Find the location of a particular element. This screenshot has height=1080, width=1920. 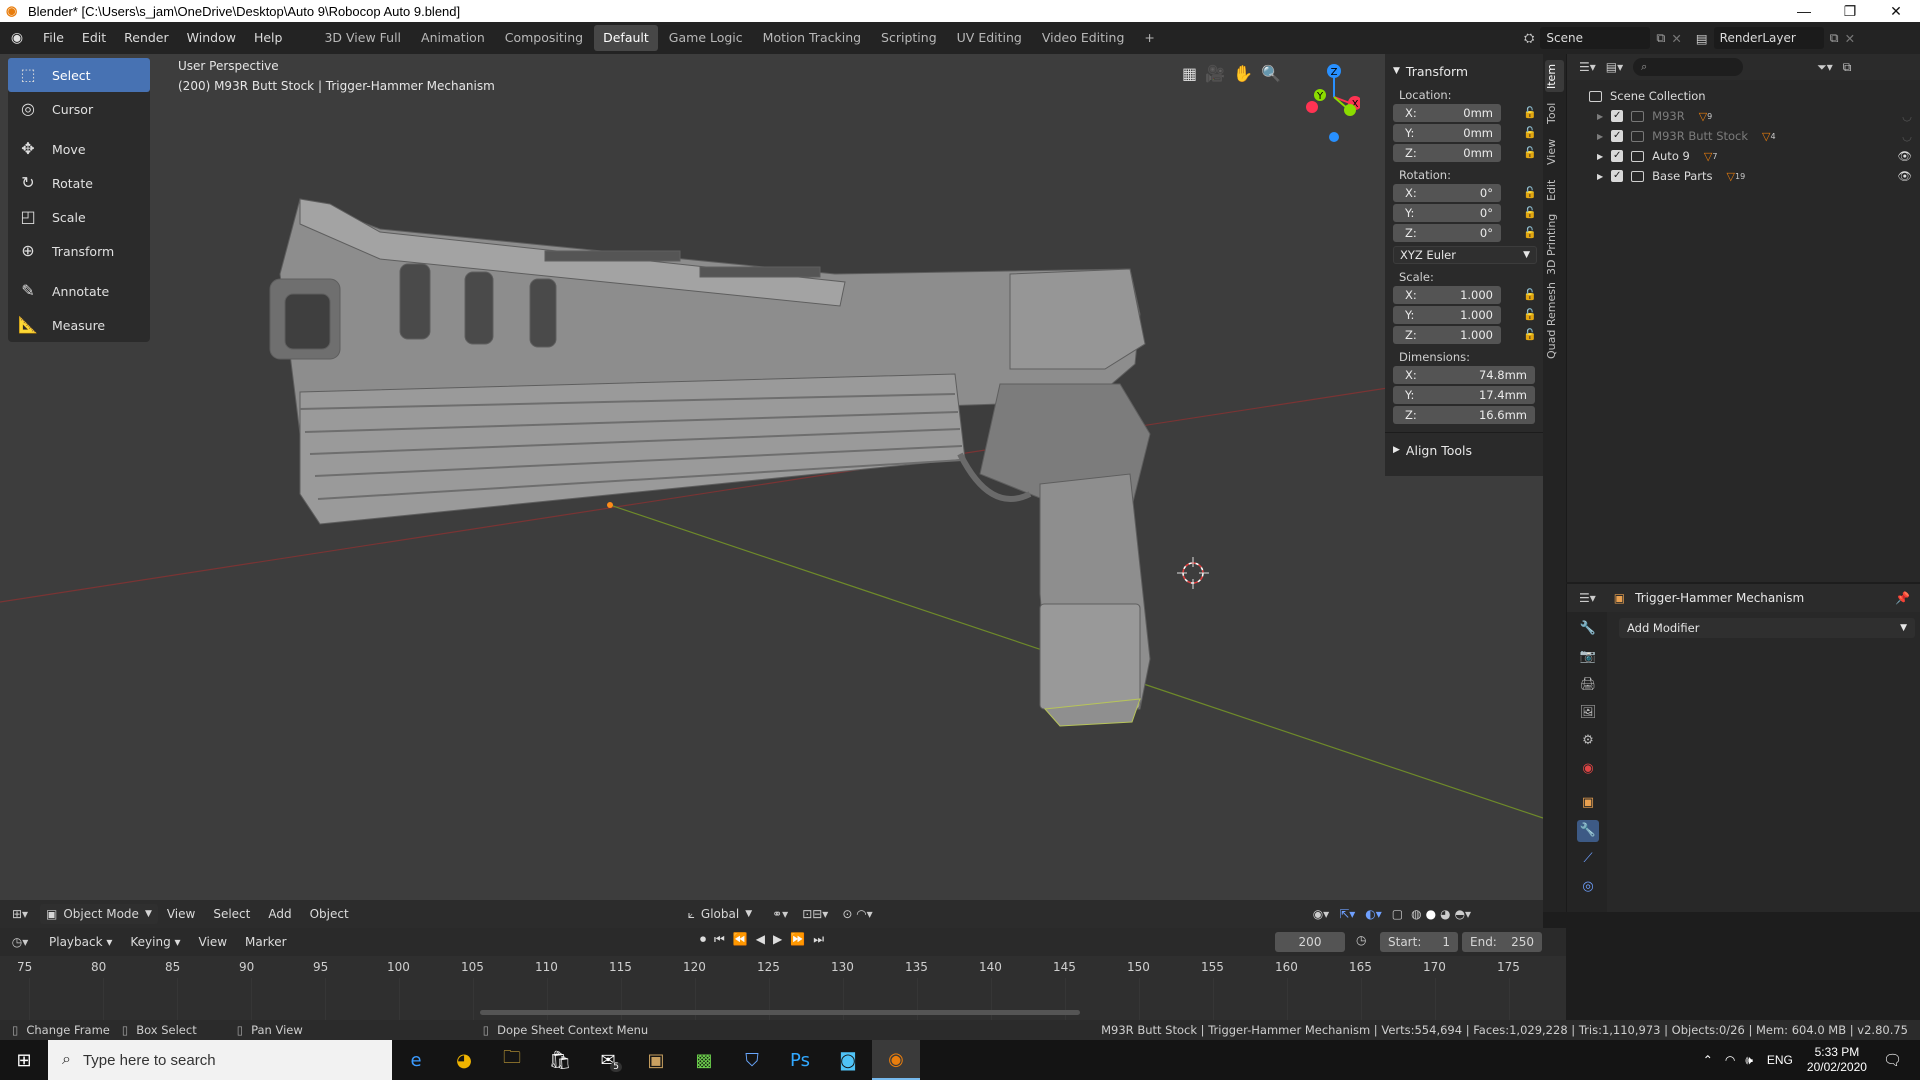

material-shading-icon: ◕ is located at coordinates (1445, 914).